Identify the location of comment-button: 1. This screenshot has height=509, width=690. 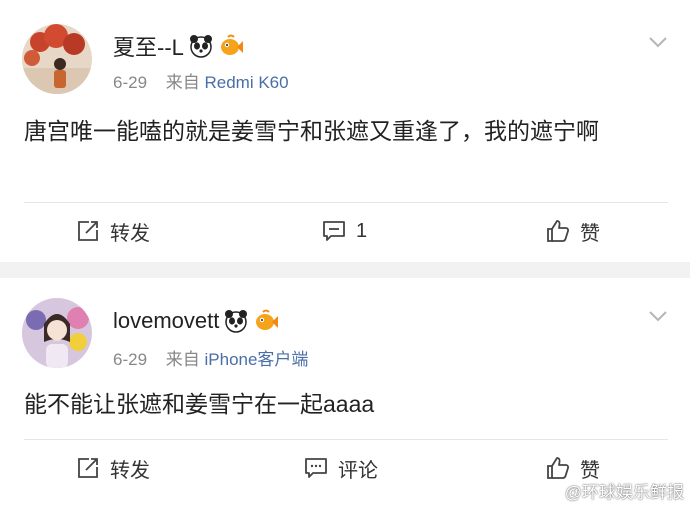
(344, 231).